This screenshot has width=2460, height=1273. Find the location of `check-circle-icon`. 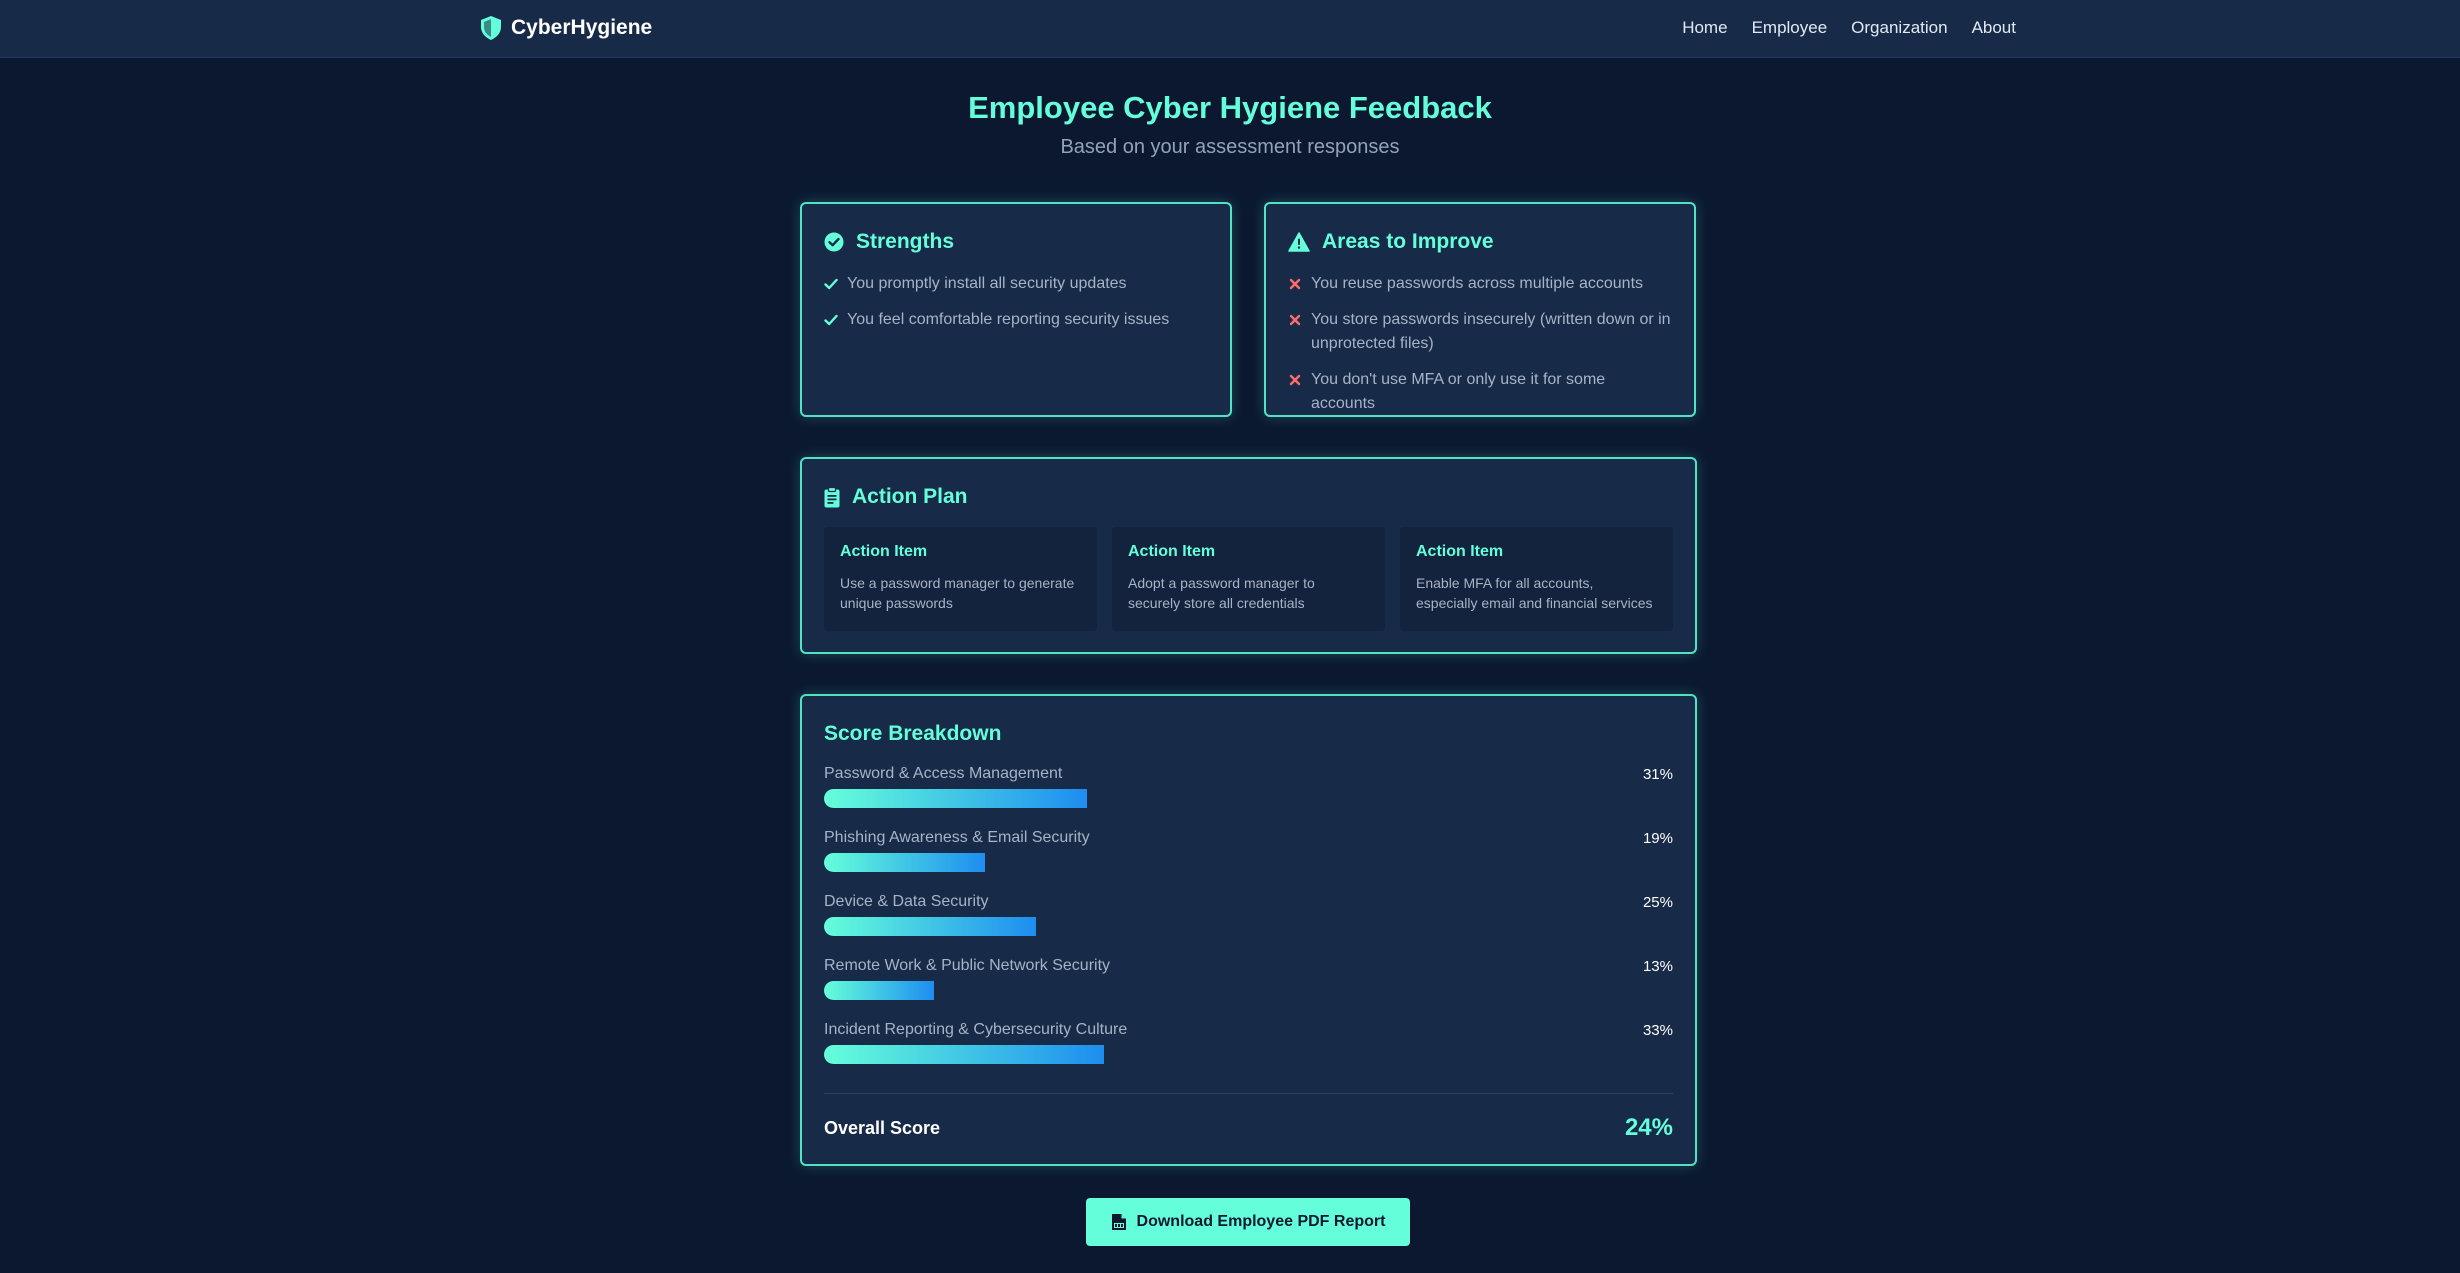

check-circle-icon is located at coordinates (834, 242).